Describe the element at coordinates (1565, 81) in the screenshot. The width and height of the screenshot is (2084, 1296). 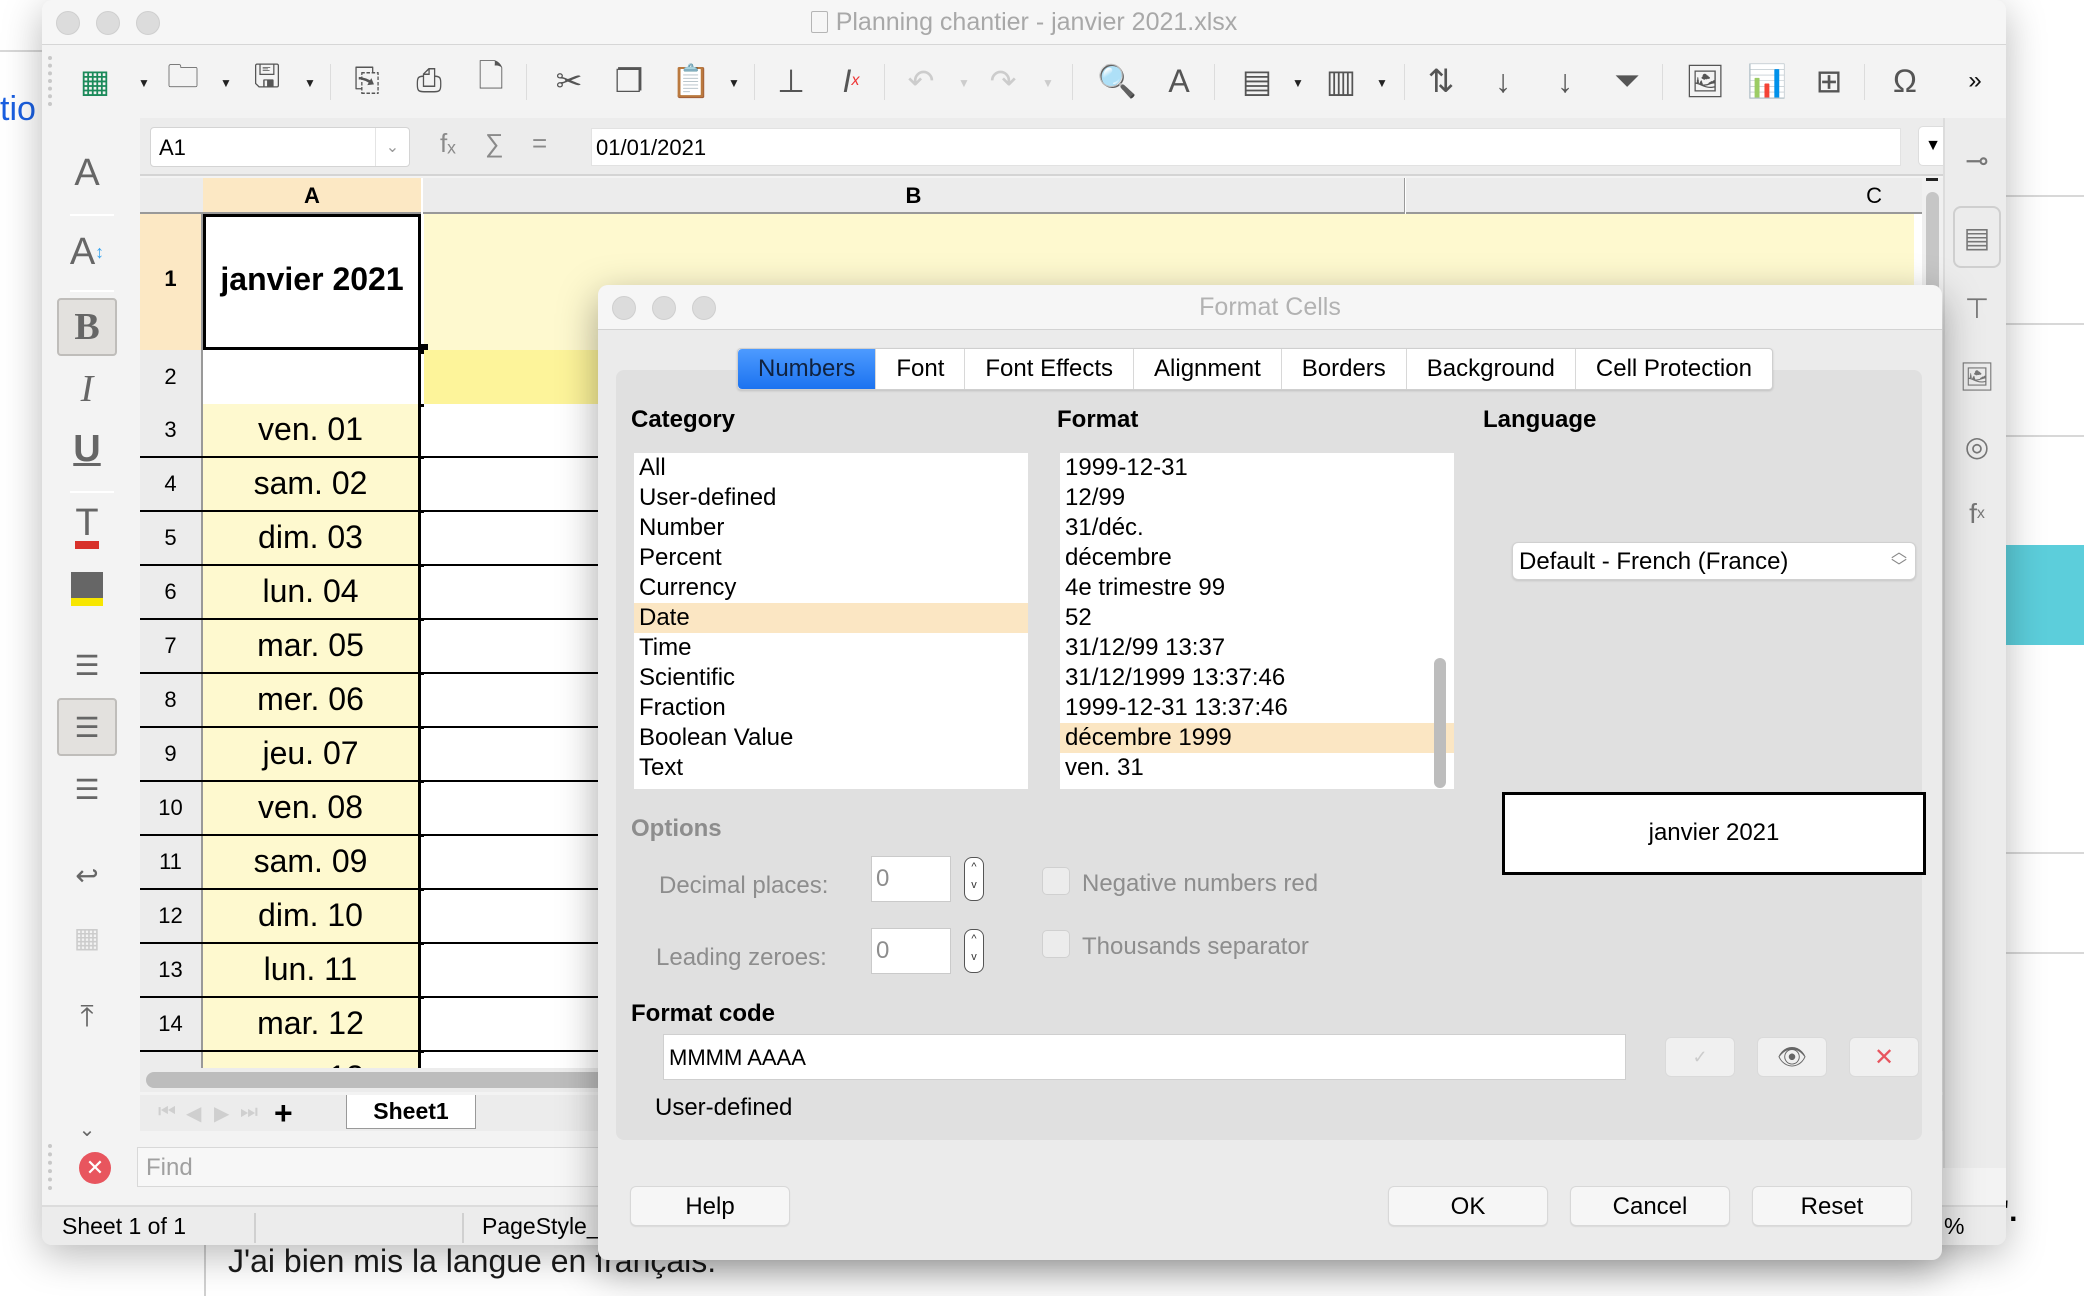
I see `sort-descending-icon: ↓` at that location.